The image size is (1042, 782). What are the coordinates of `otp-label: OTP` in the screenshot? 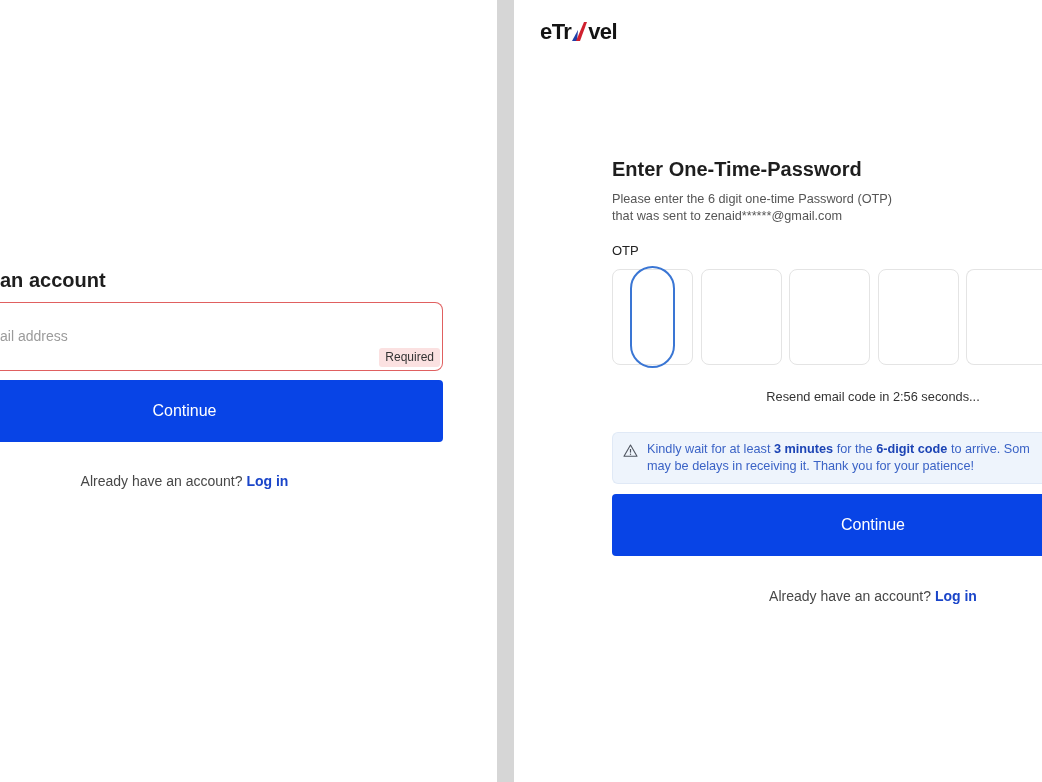 It's located at (626, 251).